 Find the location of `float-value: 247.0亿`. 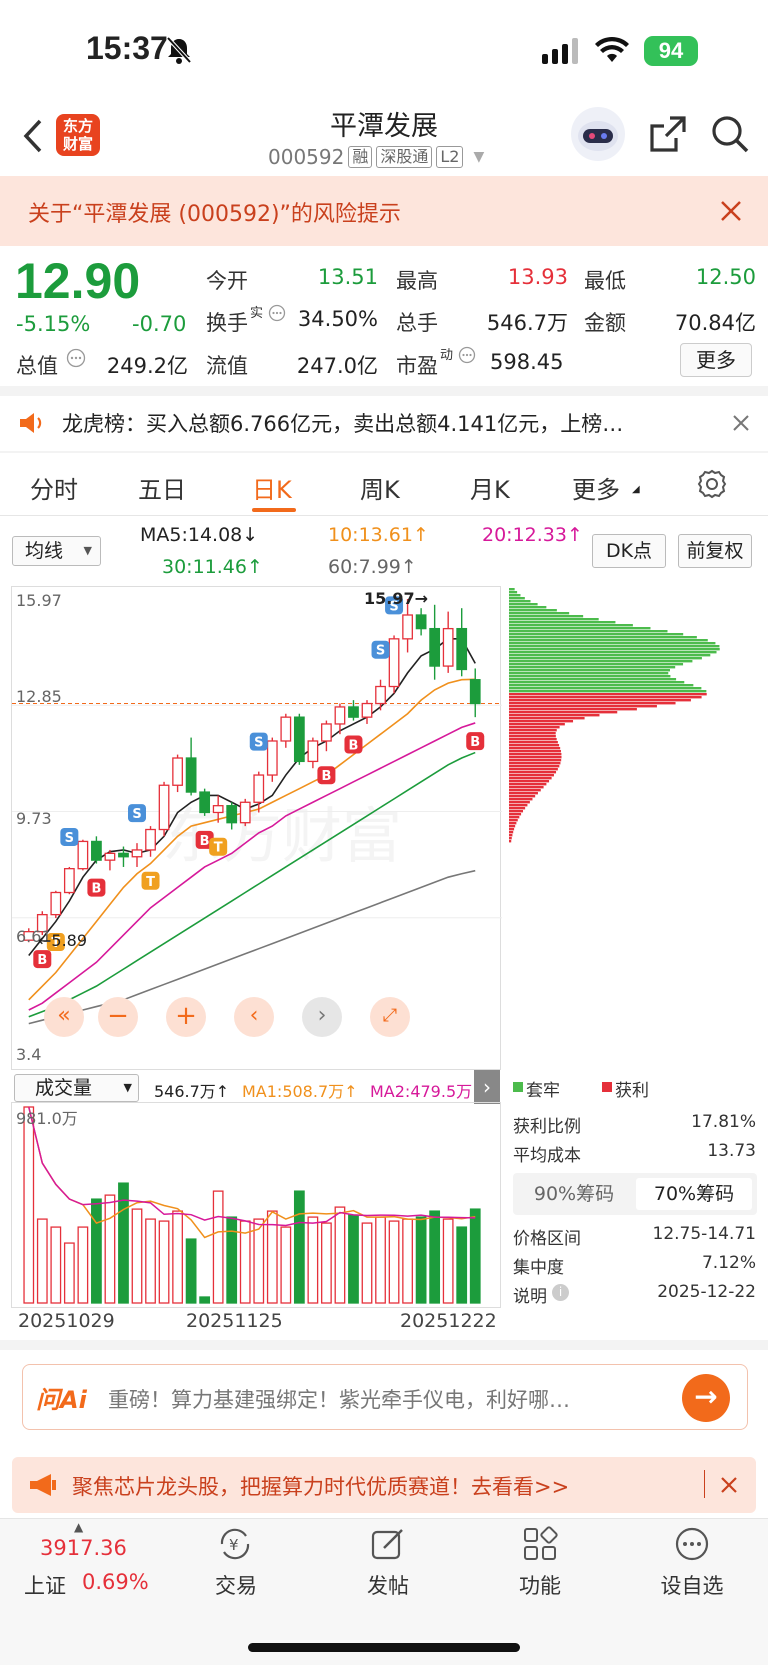

float-value: 247.0亿 is located at coordinates (337, 366).